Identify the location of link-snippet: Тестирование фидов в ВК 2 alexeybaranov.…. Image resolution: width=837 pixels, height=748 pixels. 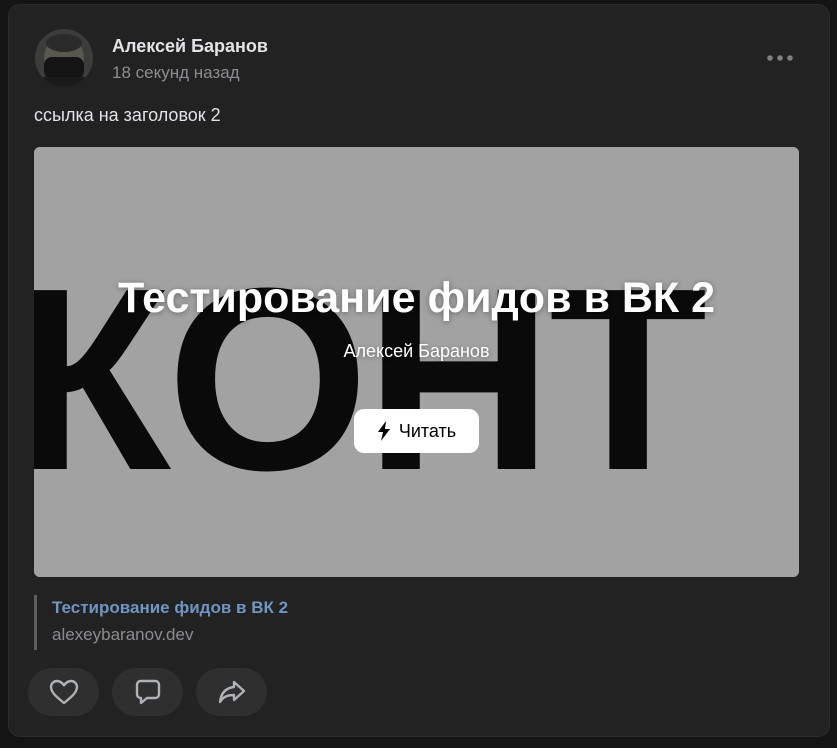
(161, 622).